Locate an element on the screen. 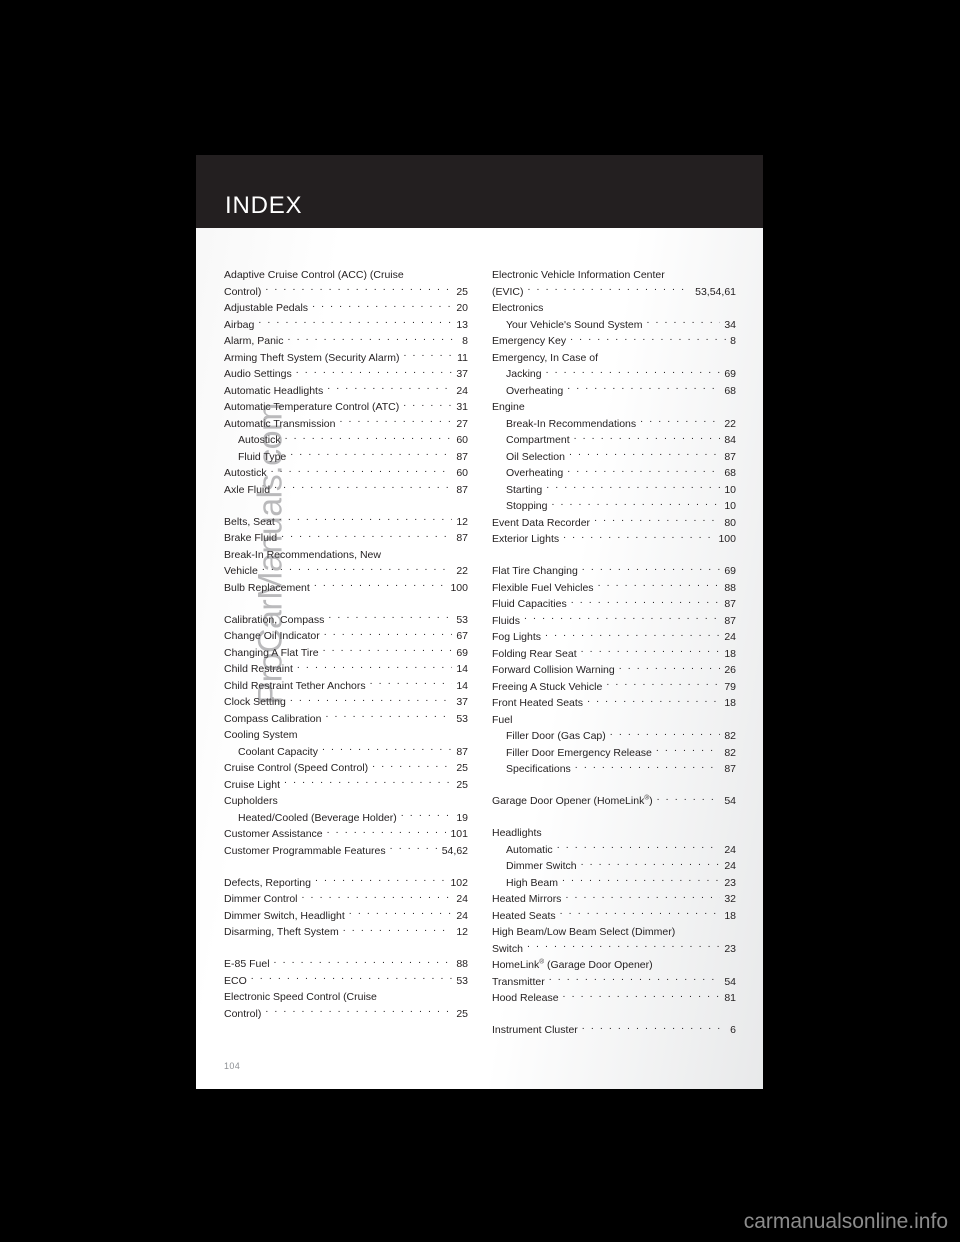 Image resolution: width=960 pixels, height=1242 pixels. index-entry: Freeing A Stuck Vehicle 79 is located at coordinates (614, 687).